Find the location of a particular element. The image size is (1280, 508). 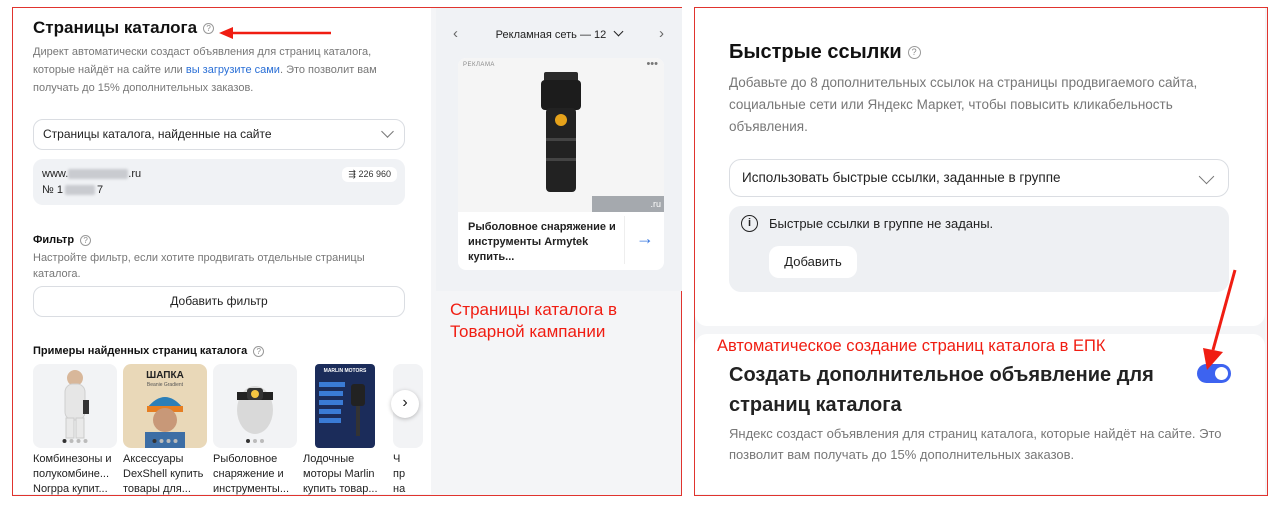

example-image-kids-overalls is located at coordinates (75, 406).